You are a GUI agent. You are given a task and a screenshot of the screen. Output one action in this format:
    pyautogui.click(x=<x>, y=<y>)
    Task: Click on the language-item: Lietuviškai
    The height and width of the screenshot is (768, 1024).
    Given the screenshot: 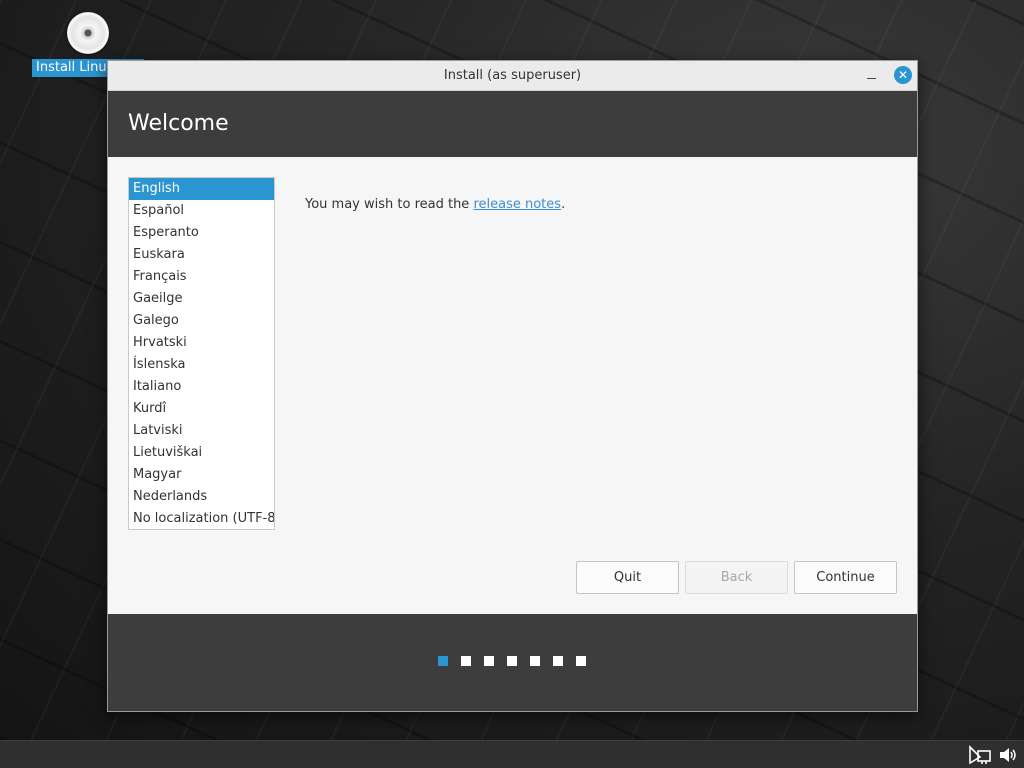 What is the action you would take?
    pyautogui.click(x=201, y=453)
    